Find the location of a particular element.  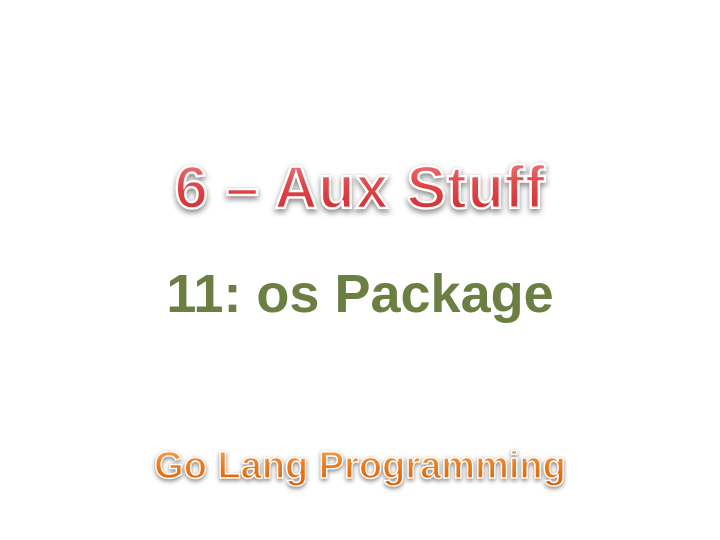

slide-title: 6 – Aux Stuff is located at coordinates (360, 188).